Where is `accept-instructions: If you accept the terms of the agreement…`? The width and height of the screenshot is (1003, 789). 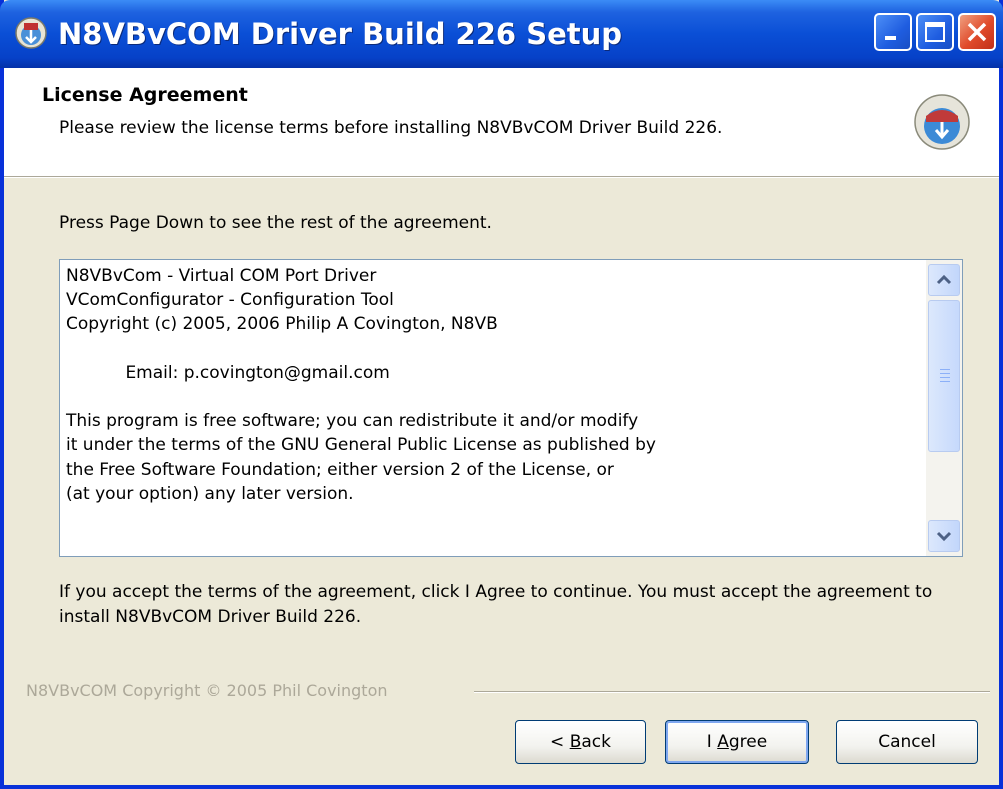
accept-instructions: If you accept the terms of the agreement… is located at coordinates (496, 604).